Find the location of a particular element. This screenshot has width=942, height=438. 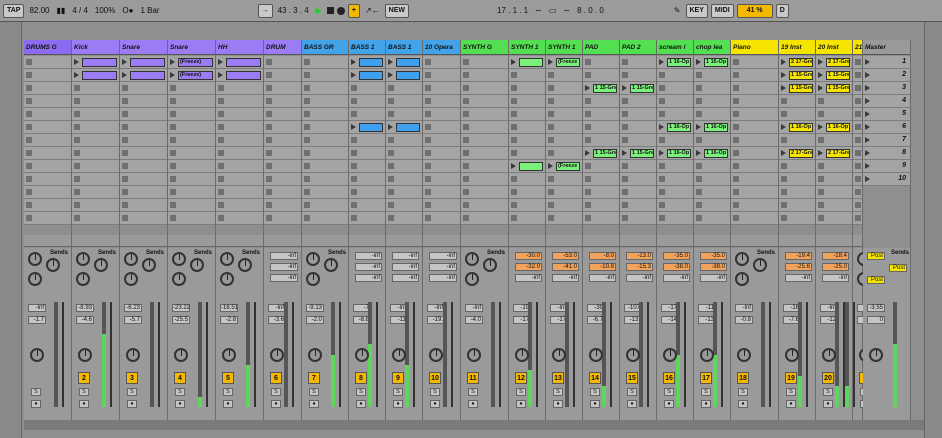

track-header: BASS GR is located at coordinates (325, 47).